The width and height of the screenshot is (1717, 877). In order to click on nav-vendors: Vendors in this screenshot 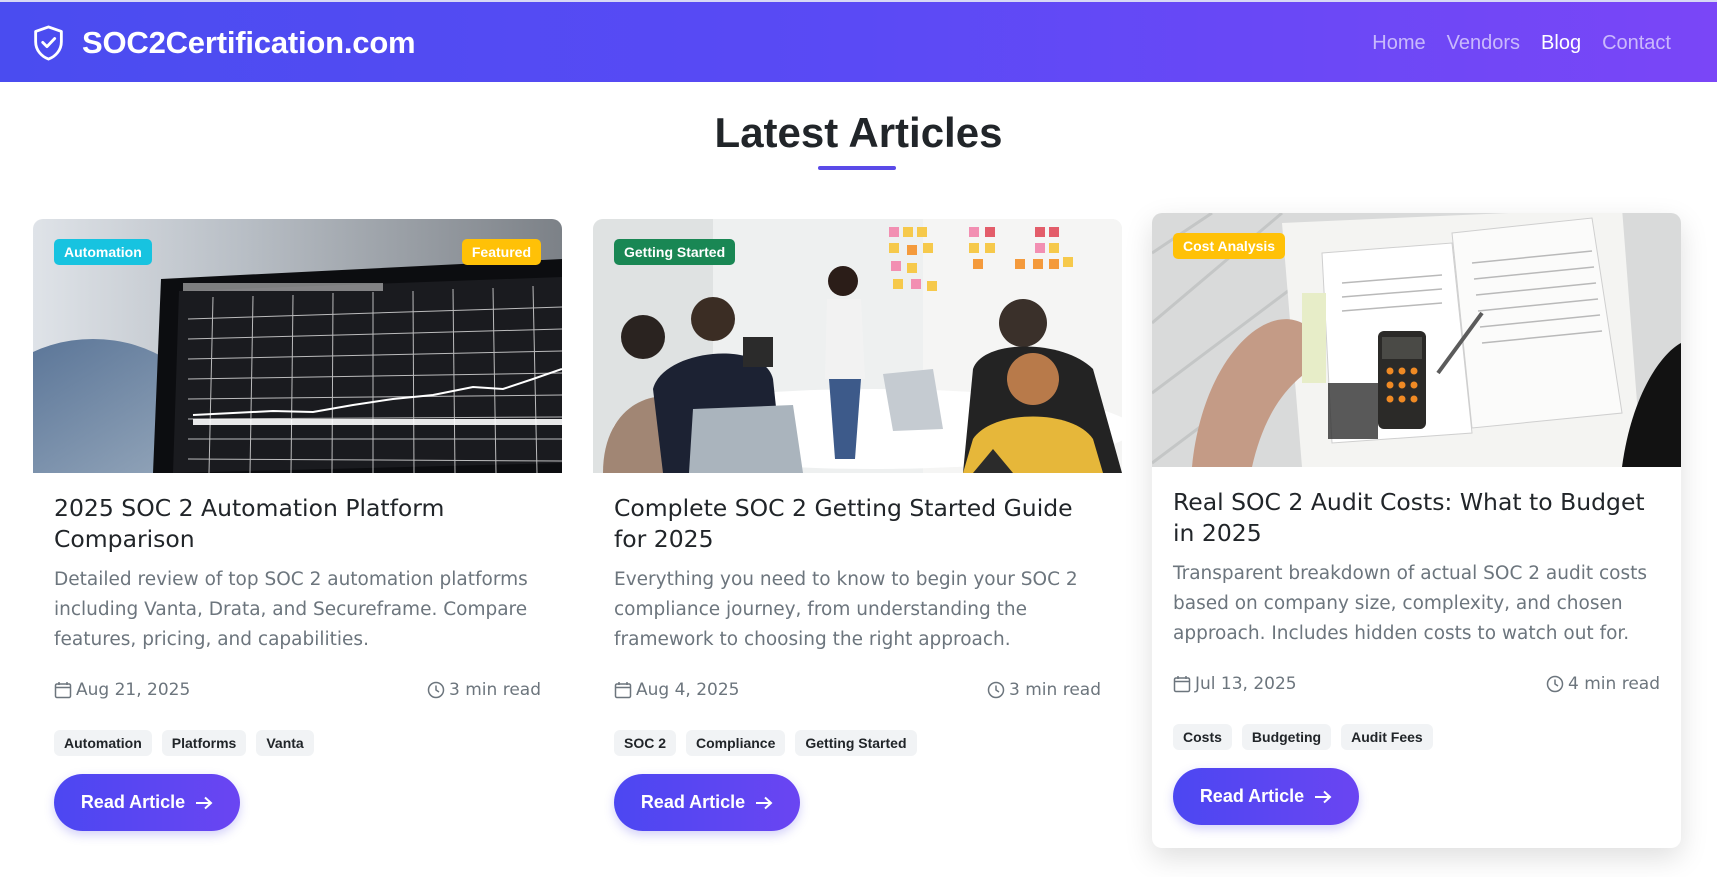, I will do `click(1483, 43)`.